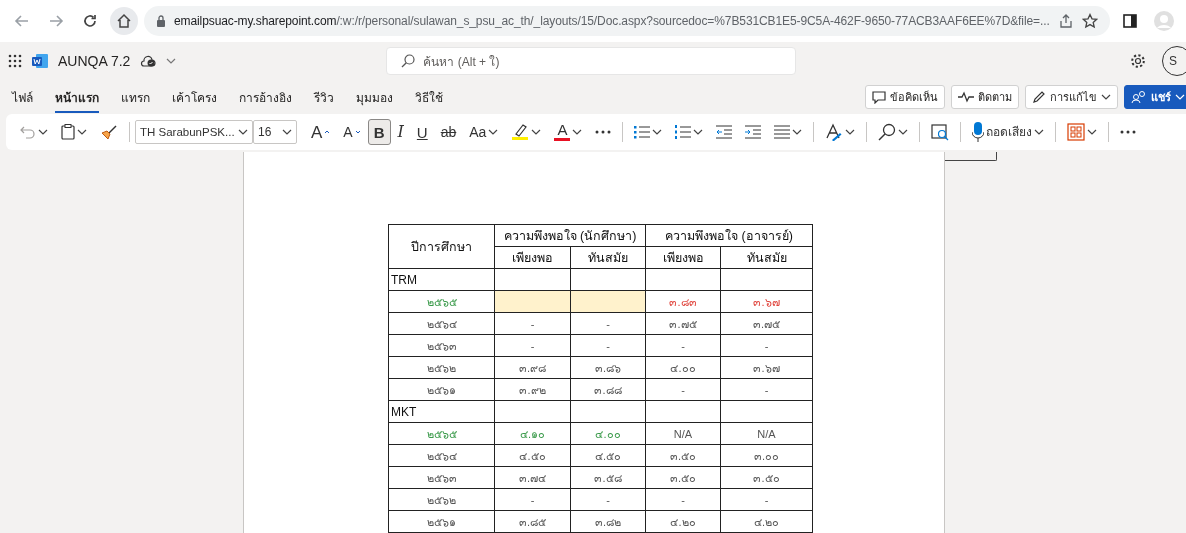 This screenshot has width=1186, height=533. Describe the element at coordinates (275, 132) in the screenshot. I see `font-size-dropdown: 16` at that location.